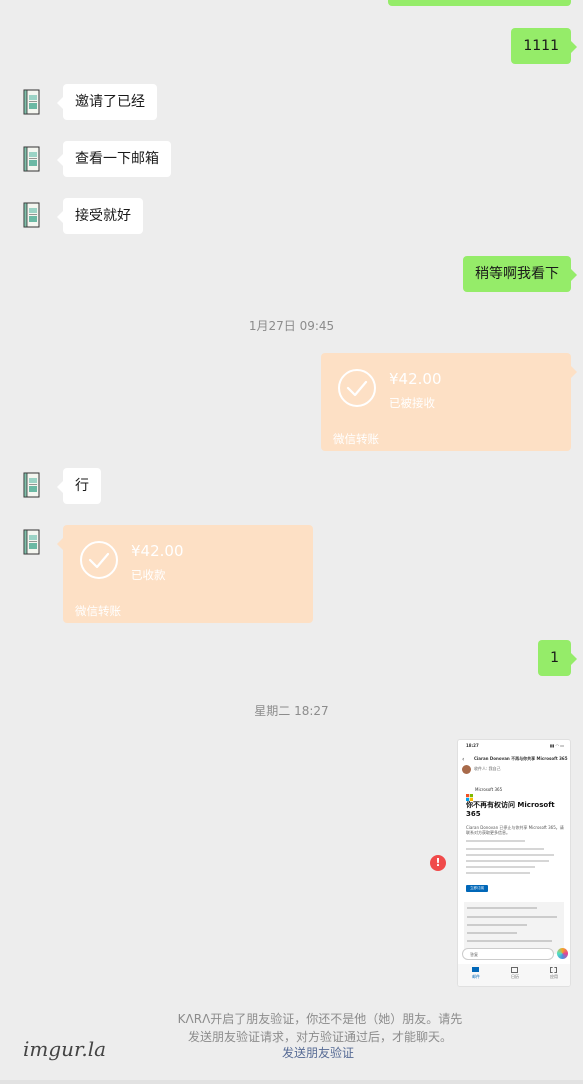 This screenshot has height=1084, width=583. Describe the element at coordinates (541, 46) in the screenshot. I see `message-text: 1111` at that location.